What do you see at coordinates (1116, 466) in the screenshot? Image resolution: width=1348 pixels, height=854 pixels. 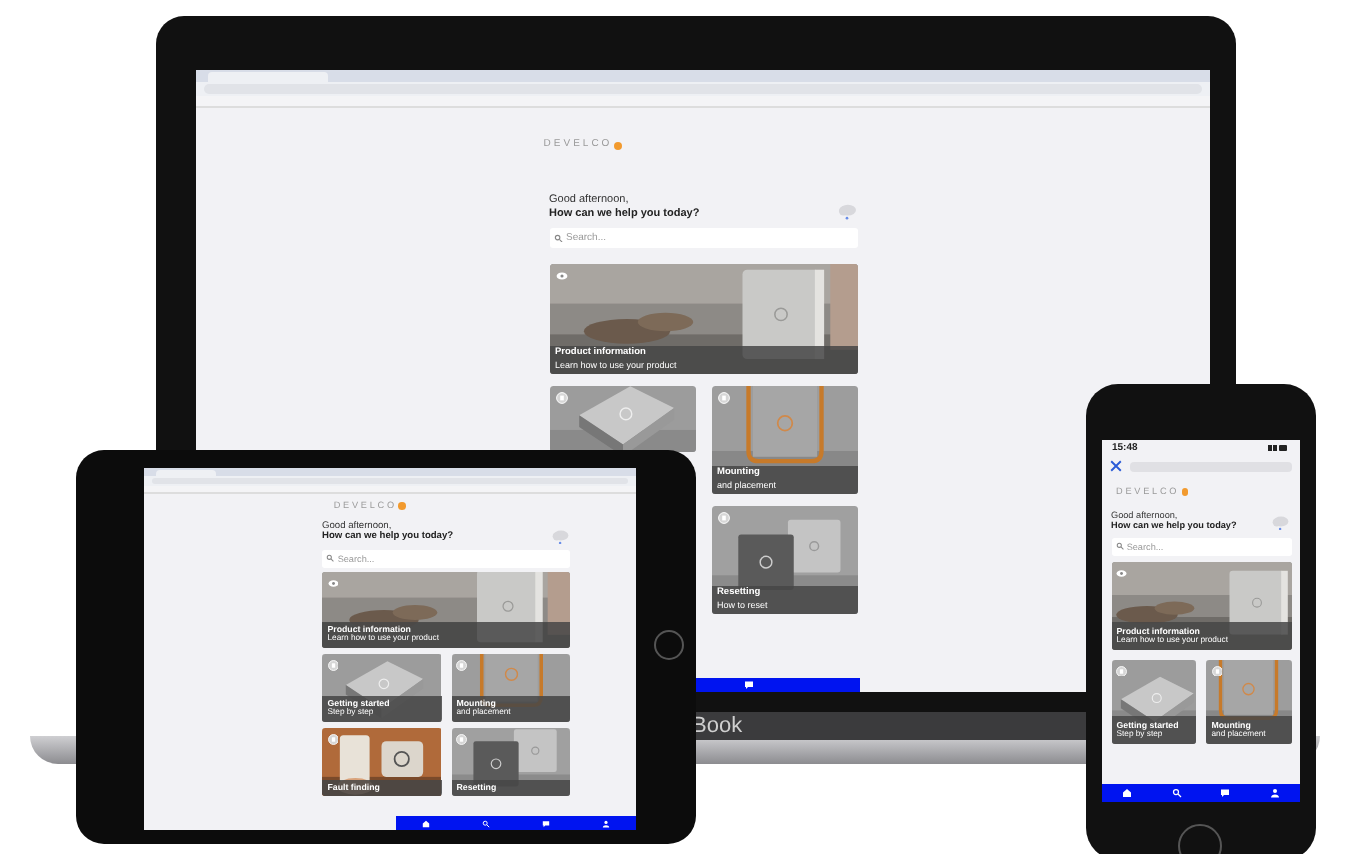 I see `close-icon` at bounding box center [1116, 466].